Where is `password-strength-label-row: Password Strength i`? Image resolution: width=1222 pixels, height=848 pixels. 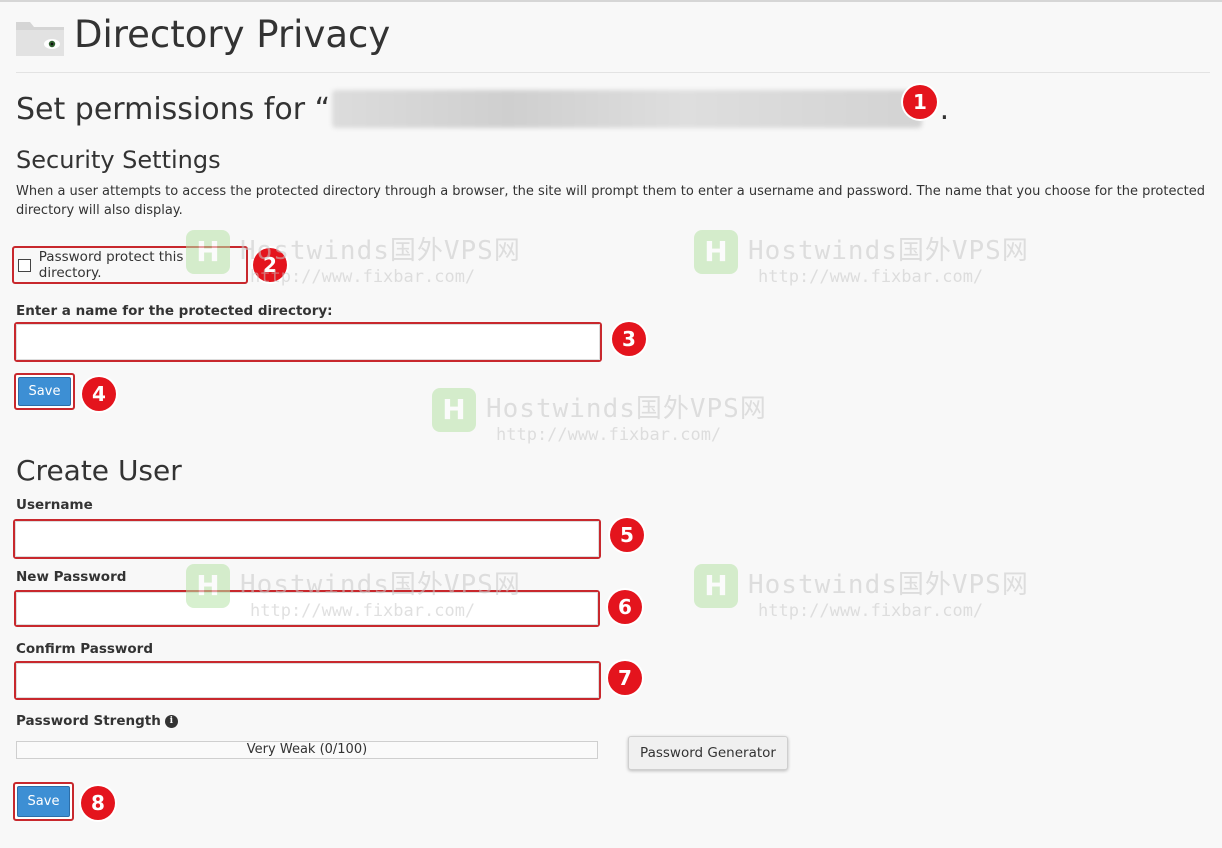
password-strength-label-row: Password Strength i is located at coordinates (97, 721).